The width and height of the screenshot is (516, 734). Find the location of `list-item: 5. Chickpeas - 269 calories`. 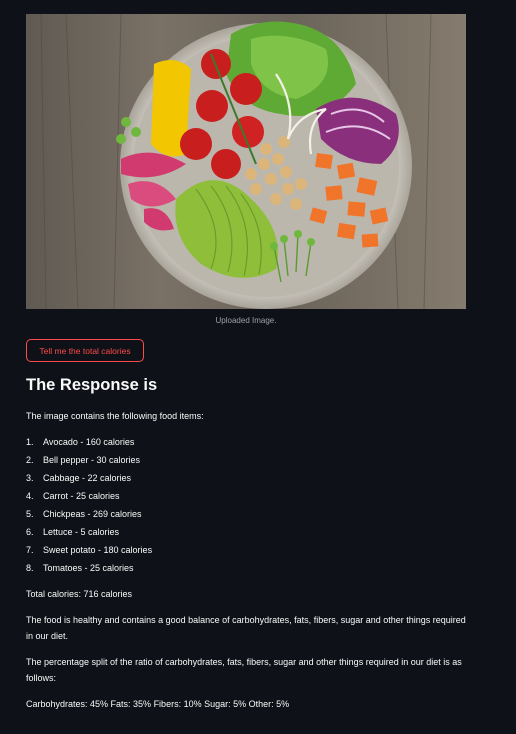

list-item: 5. Chickpeas - 269 calories is located at coordinates (89, 515).